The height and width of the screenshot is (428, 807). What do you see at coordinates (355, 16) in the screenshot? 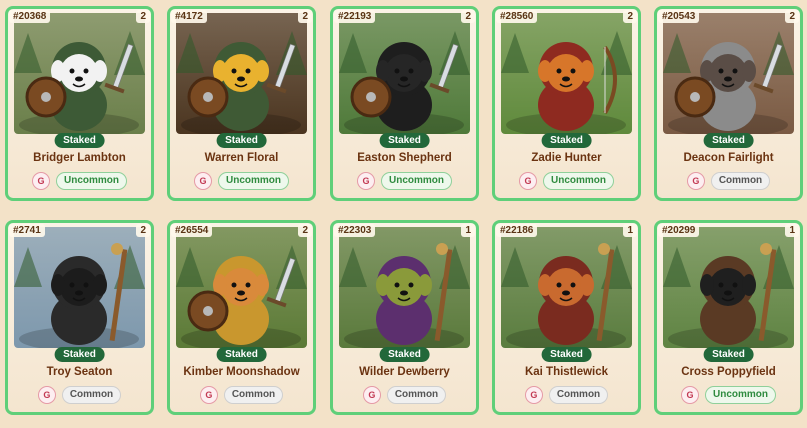
I see `token-id: #22193` at bounding box center [355, 16].